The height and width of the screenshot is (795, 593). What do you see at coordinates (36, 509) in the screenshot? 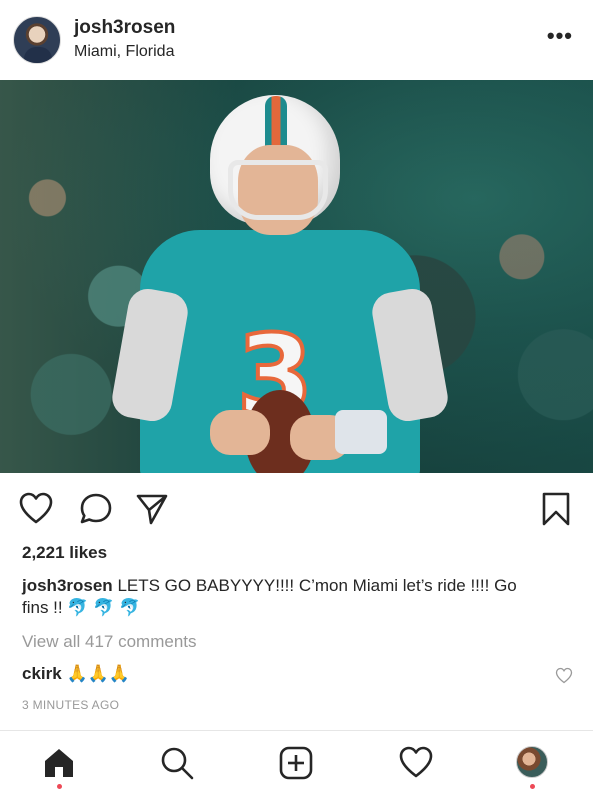
I see `heart-icon` at bounding box center [36, 509].